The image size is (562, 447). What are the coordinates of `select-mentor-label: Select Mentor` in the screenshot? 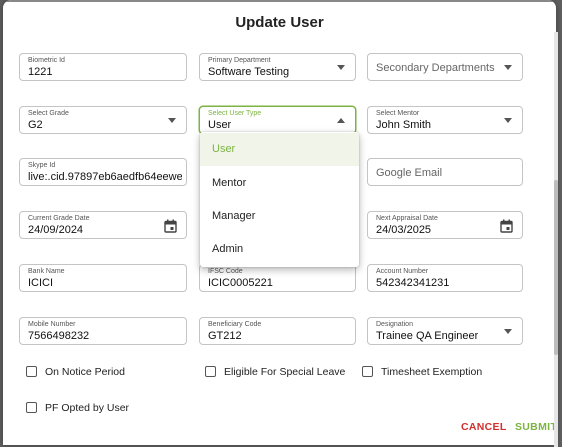 It's located at (398, 113).